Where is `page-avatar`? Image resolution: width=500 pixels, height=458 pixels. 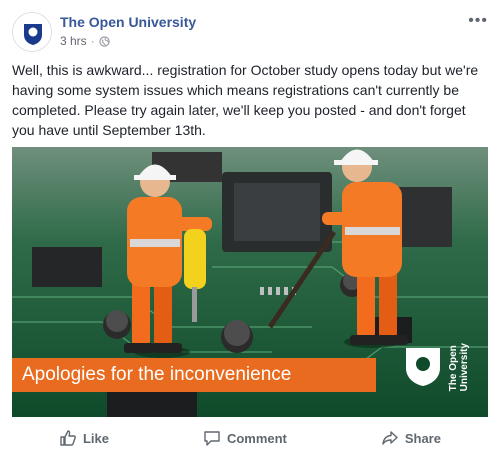 page-avatar is located at coordinates (32, 32).